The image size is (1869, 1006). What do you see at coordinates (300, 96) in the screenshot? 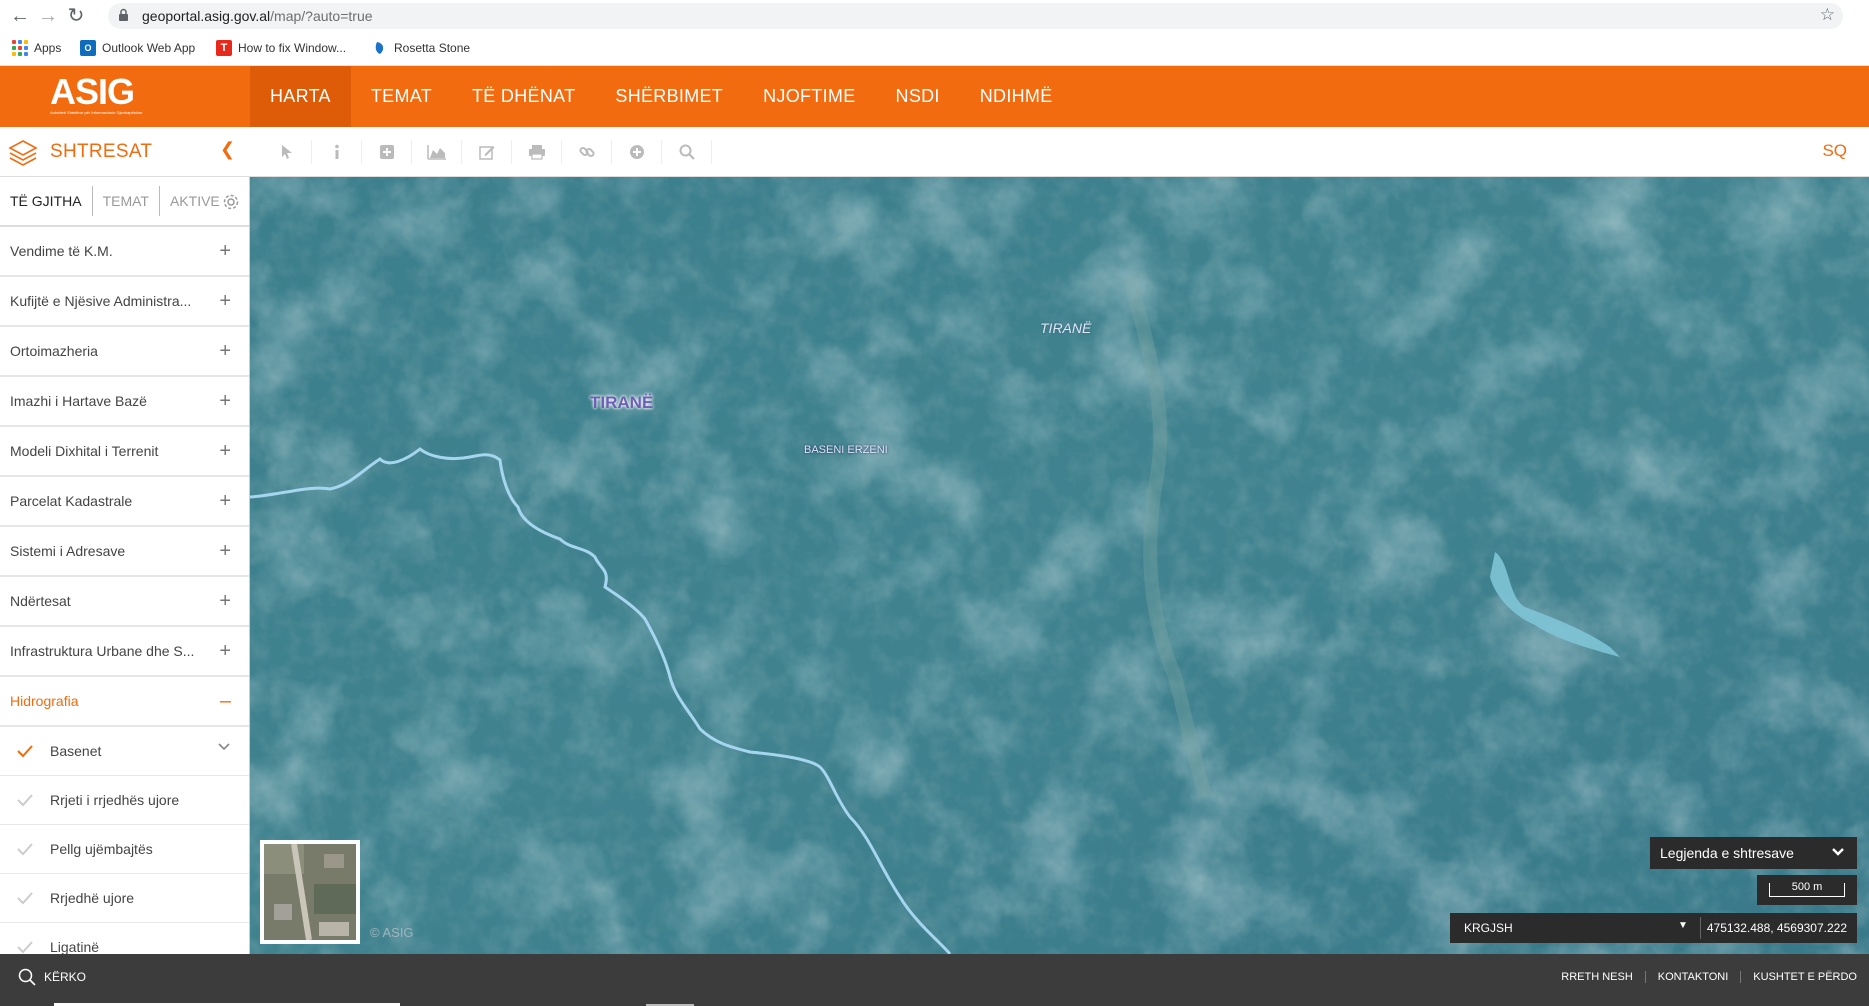
I see `menu-harta: HARTA` at bounding box center [300, 96].